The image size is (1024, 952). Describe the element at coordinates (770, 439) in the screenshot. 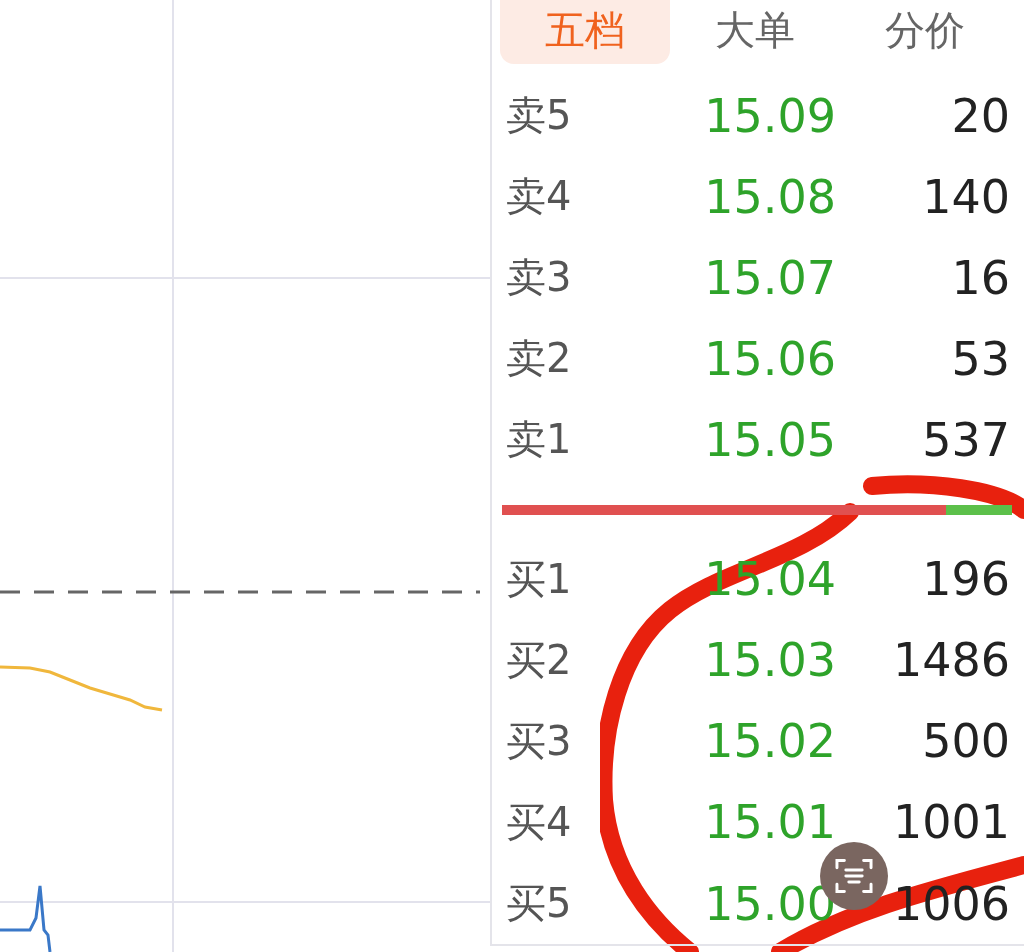

I see `order-price: 15.05` at that location.